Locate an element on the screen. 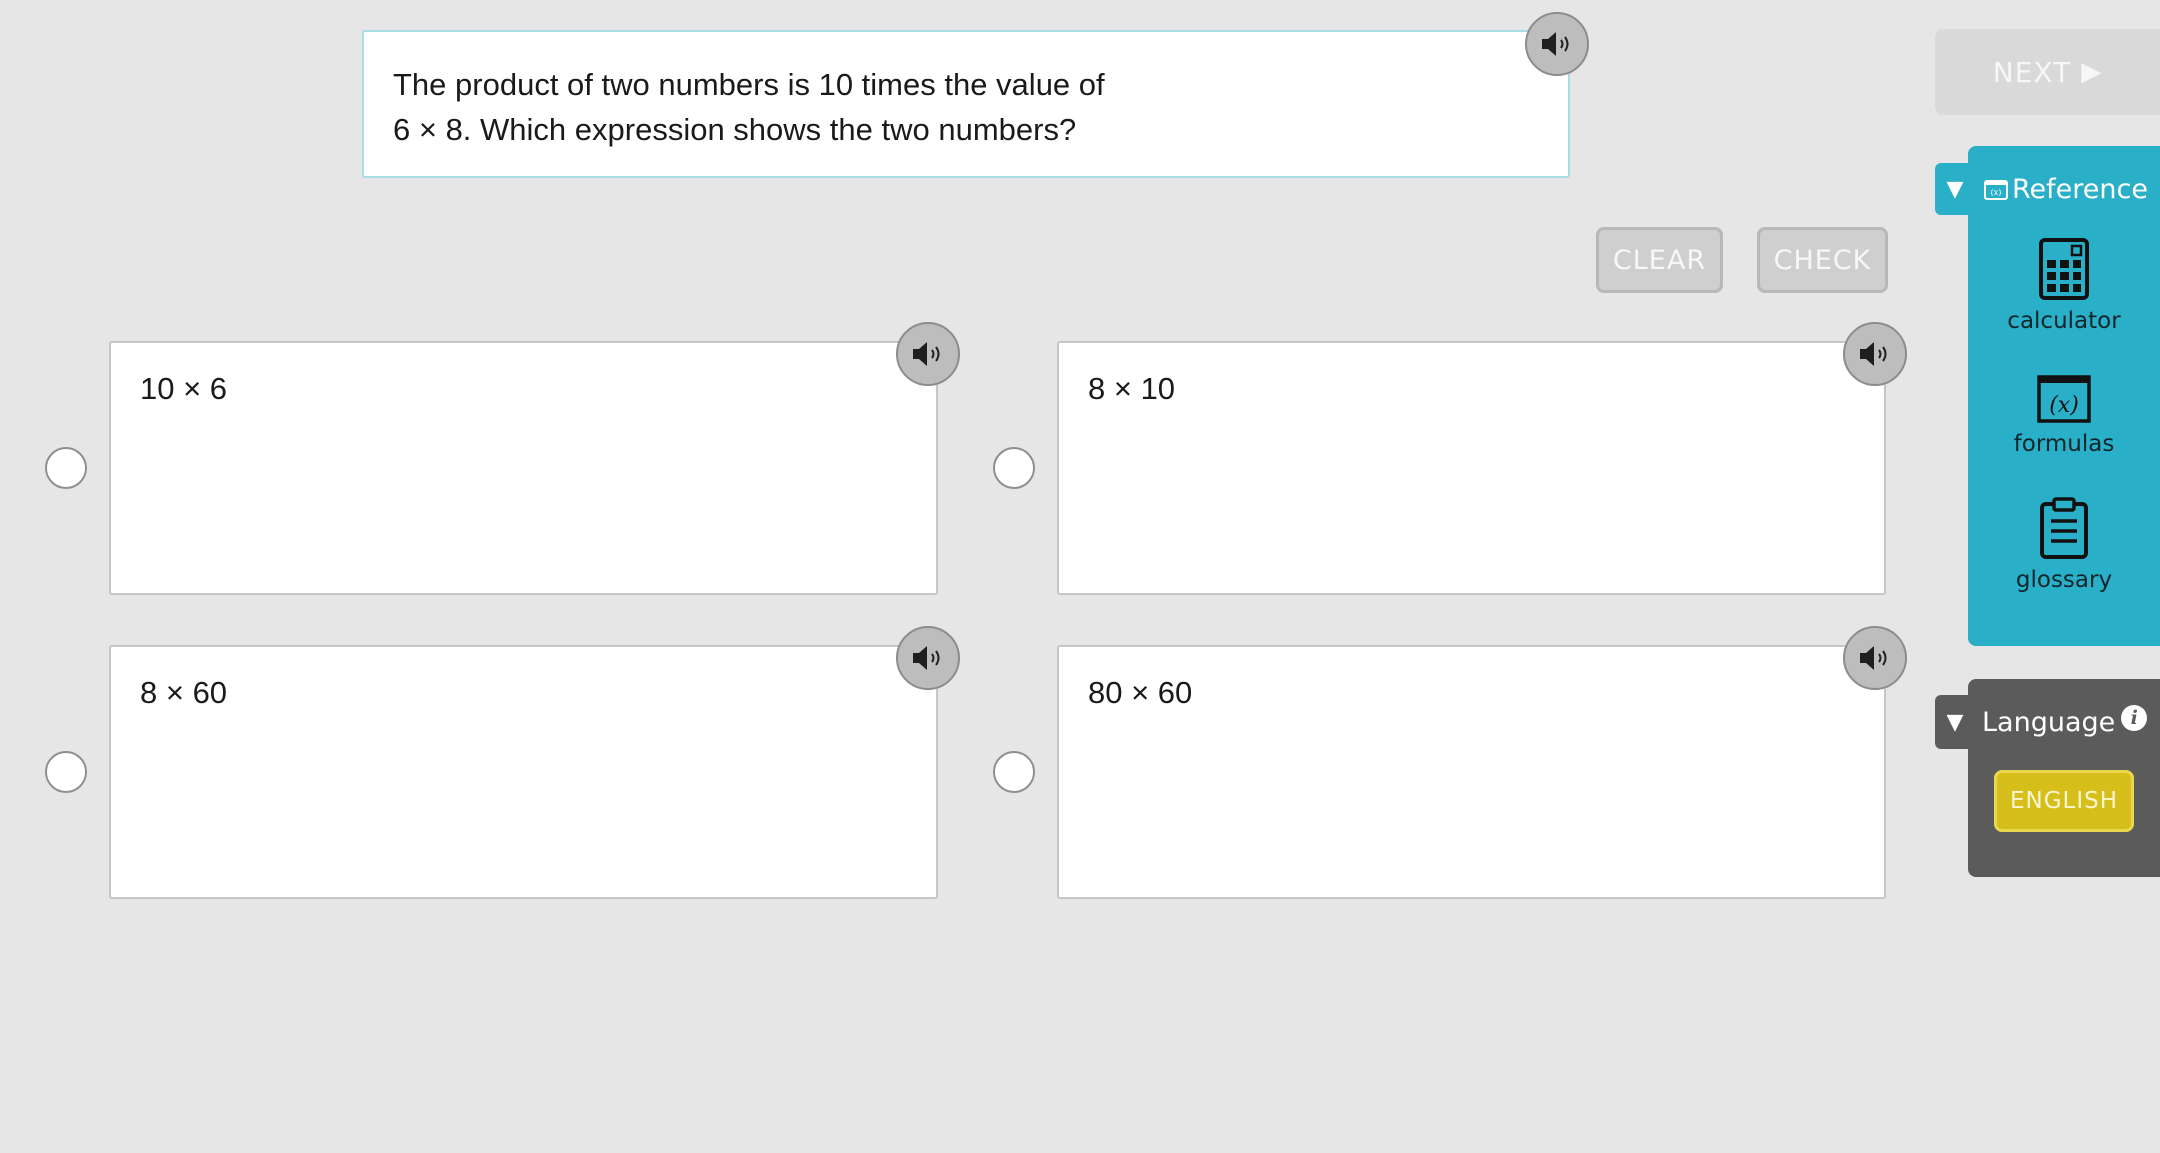  calculator-label: calculator is located at coordinates (2064, 321).